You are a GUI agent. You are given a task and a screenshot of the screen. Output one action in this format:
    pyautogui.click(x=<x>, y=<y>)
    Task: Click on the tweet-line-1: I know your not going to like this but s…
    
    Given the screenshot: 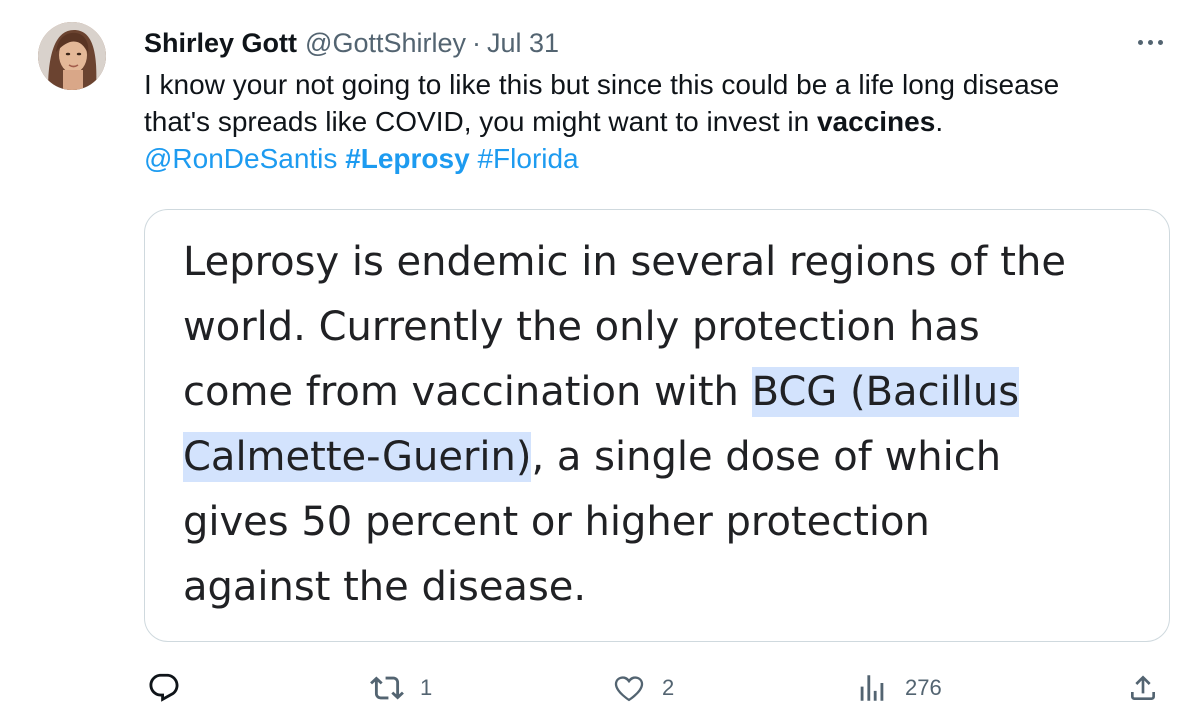 What is the action you would take?
    pyautogui.click(x=602, y=84)
    